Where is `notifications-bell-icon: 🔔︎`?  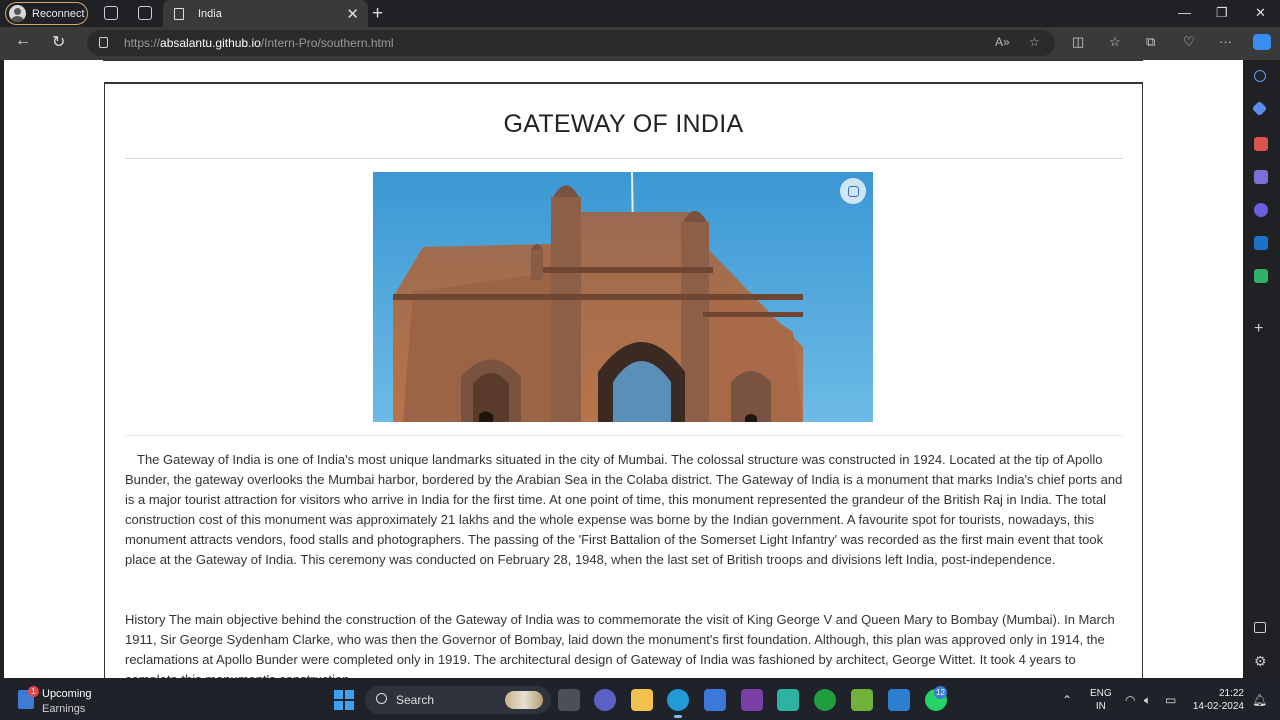
notifications-bell-icon: 🔔︎ is located at coordinates (1259, 700).